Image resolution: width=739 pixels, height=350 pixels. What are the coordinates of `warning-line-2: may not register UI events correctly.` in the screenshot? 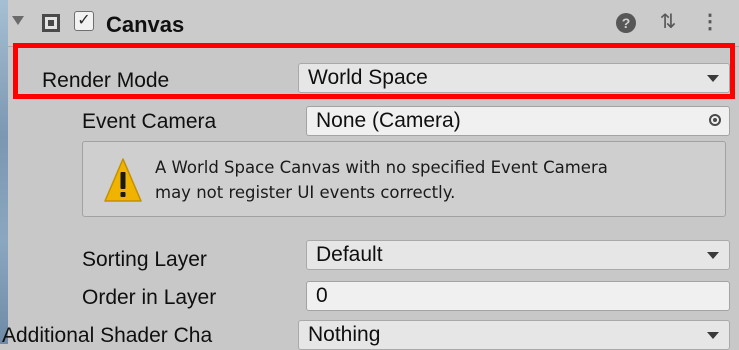 It's located at (305, 192).